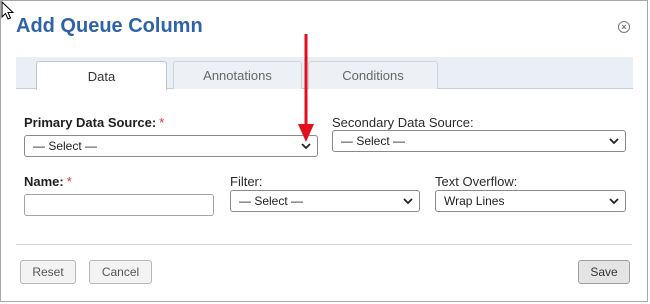 The image size is (650, 304). I want to click on tab-annotations-label: Annotations, so click(237, 75).